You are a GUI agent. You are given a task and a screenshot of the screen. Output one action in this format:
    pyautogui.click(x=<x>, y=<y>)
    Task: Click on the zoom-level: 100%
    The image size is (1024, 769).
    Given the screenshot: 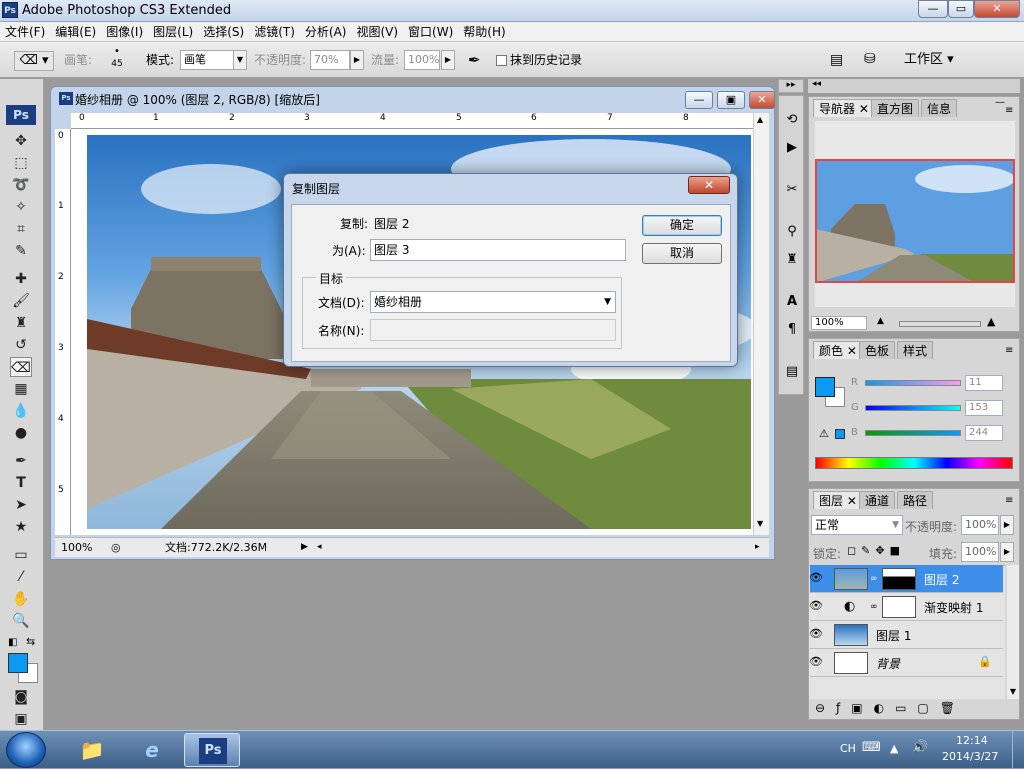 What is the action you would take?
    pyautogui.click(x=76, y=547)
    